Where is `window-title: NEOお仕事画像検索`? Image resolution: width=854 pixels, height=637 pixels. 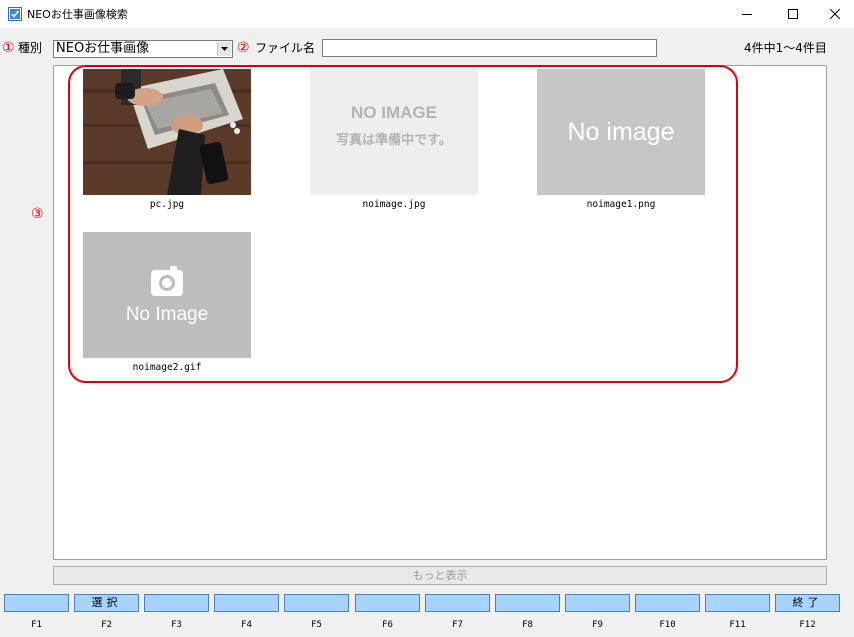
window-title: NEOお仕事画像検索 is located at coordinates (77, 14).